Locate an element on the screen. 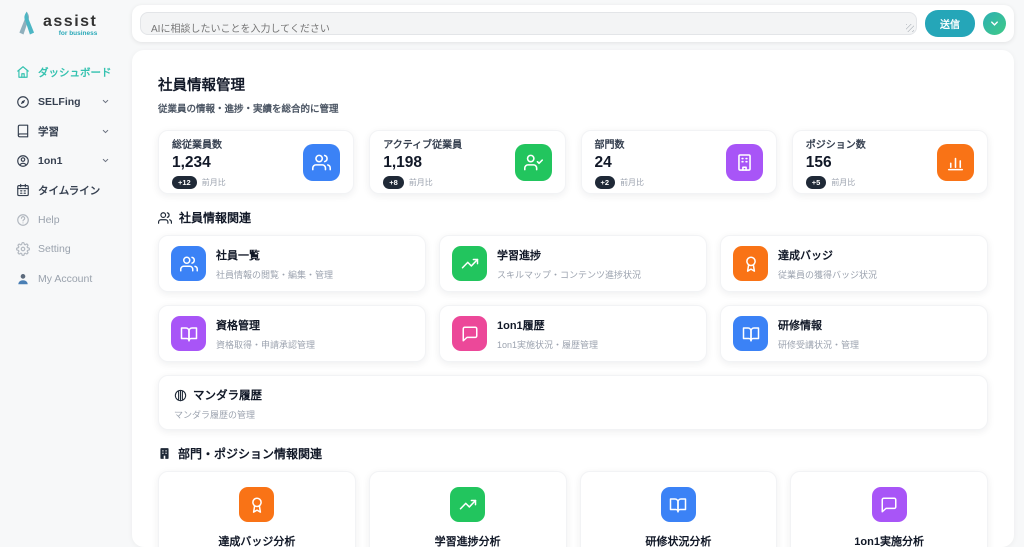 The height and width of the screenshot is (547, 1024). card-title: 1on1履歴 is located at coordinates (521, 325).